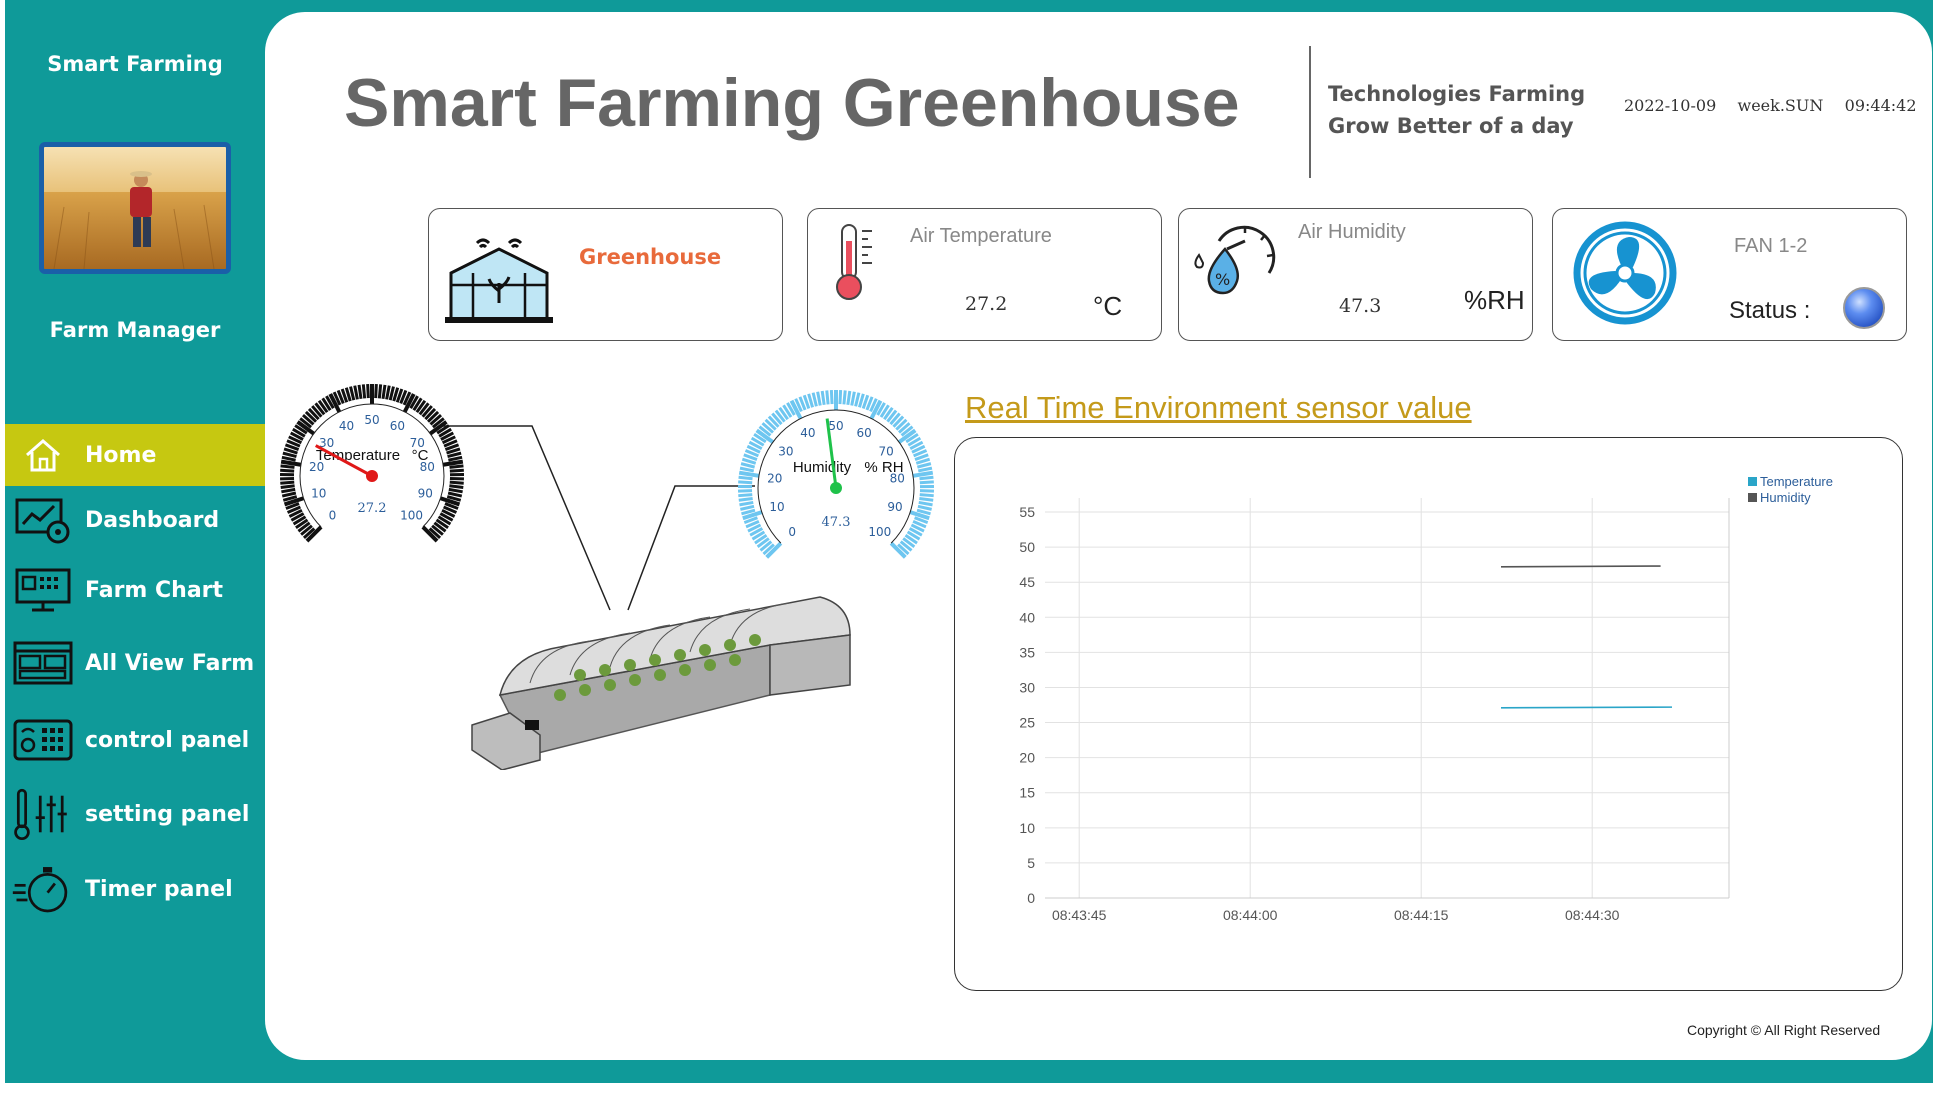  What do you see at coordinates (135, 520) in the screenshot?
I see `sidebar-item-dashboard: Dashboard` at bounding box center [135, 520].